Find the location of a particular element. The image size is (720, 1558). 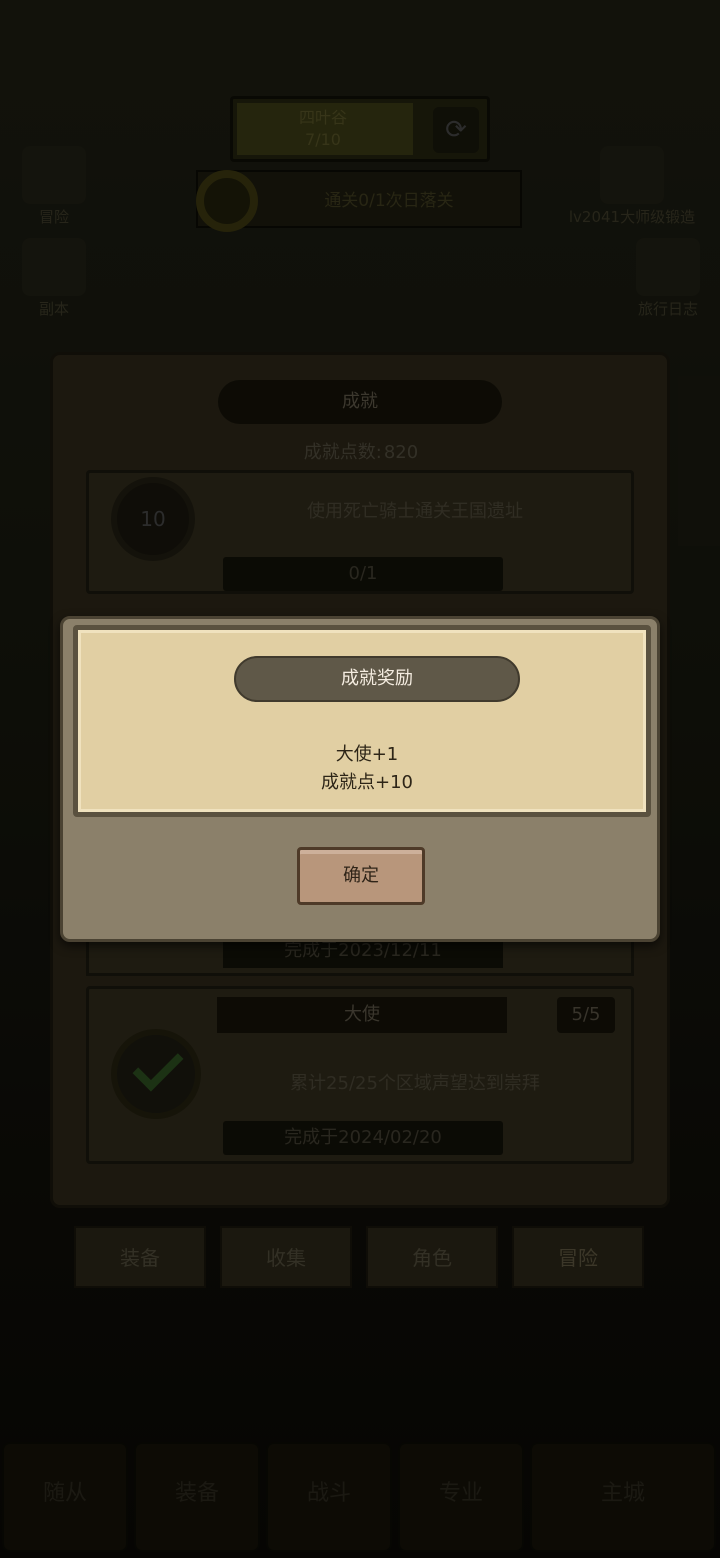

reward-modal-title: 成就奖励 is located at coordinates (377, 679).